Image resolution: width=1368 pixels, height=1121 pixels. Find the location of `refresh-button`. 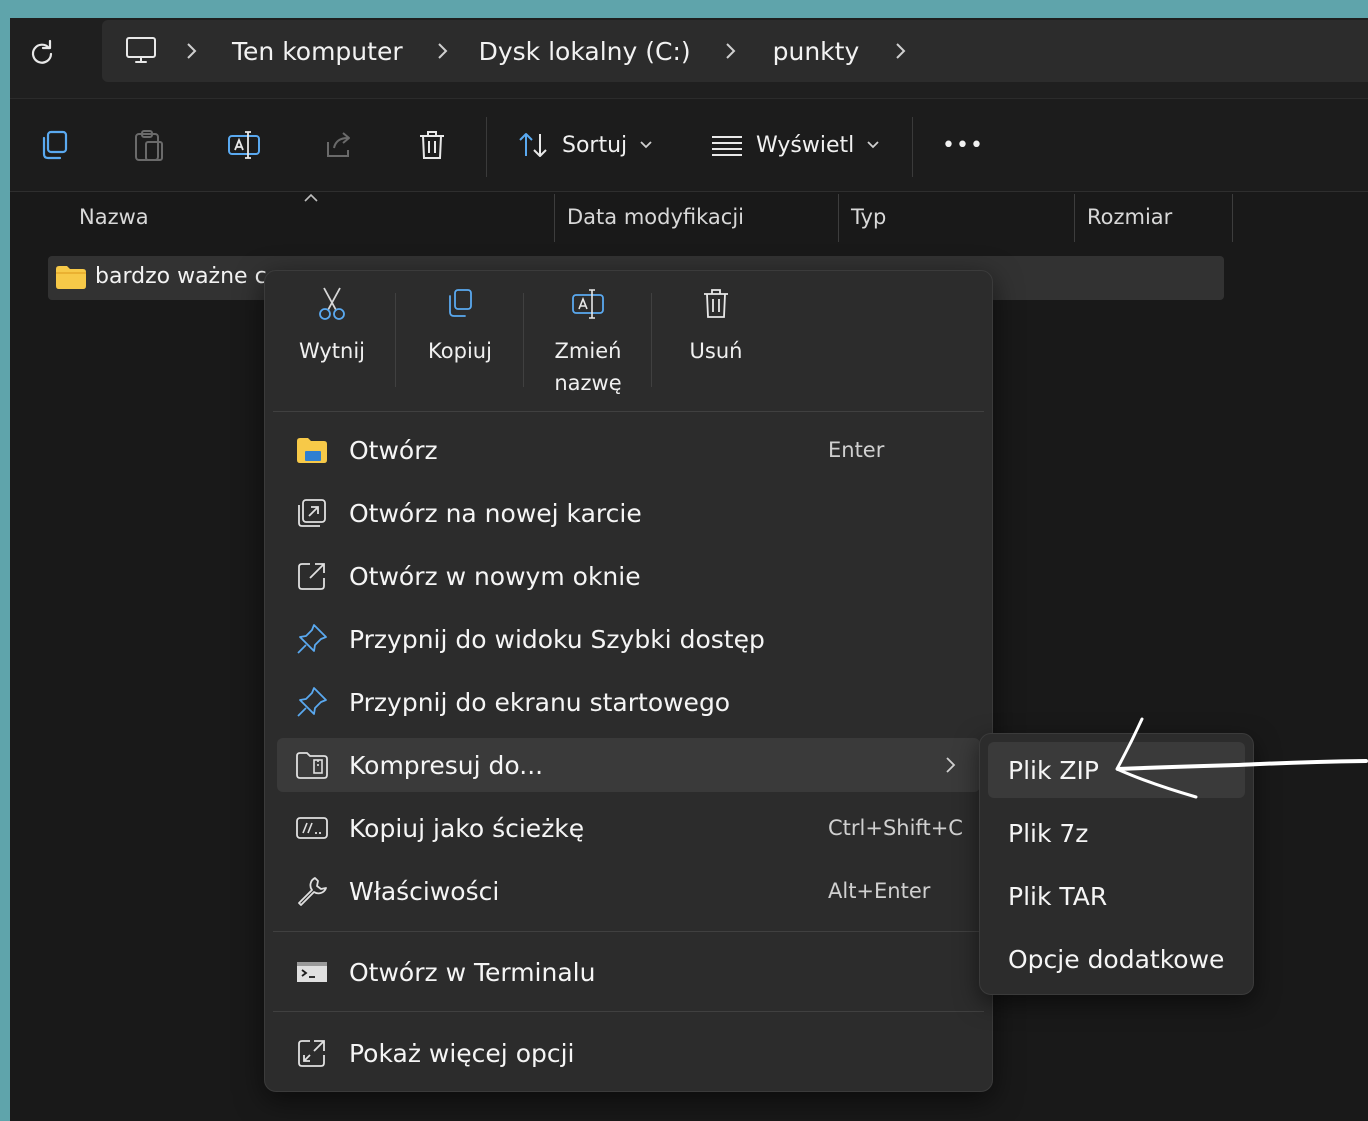

refresh-button is located at coordinates (42, 52).